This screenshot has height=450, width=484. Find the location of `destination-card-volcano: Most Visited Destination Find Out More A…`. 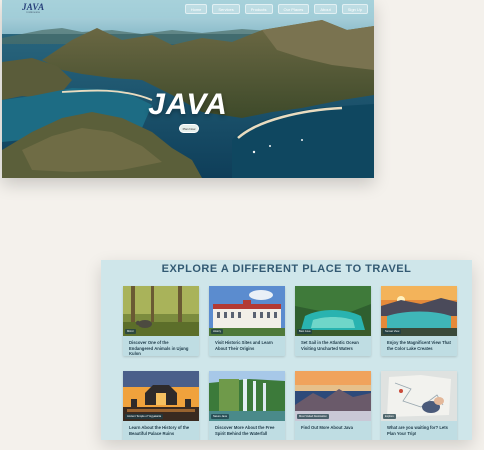

destination-card-volcano: Most Visited Destination Find Out More A… is located at coordinates (333, 405).